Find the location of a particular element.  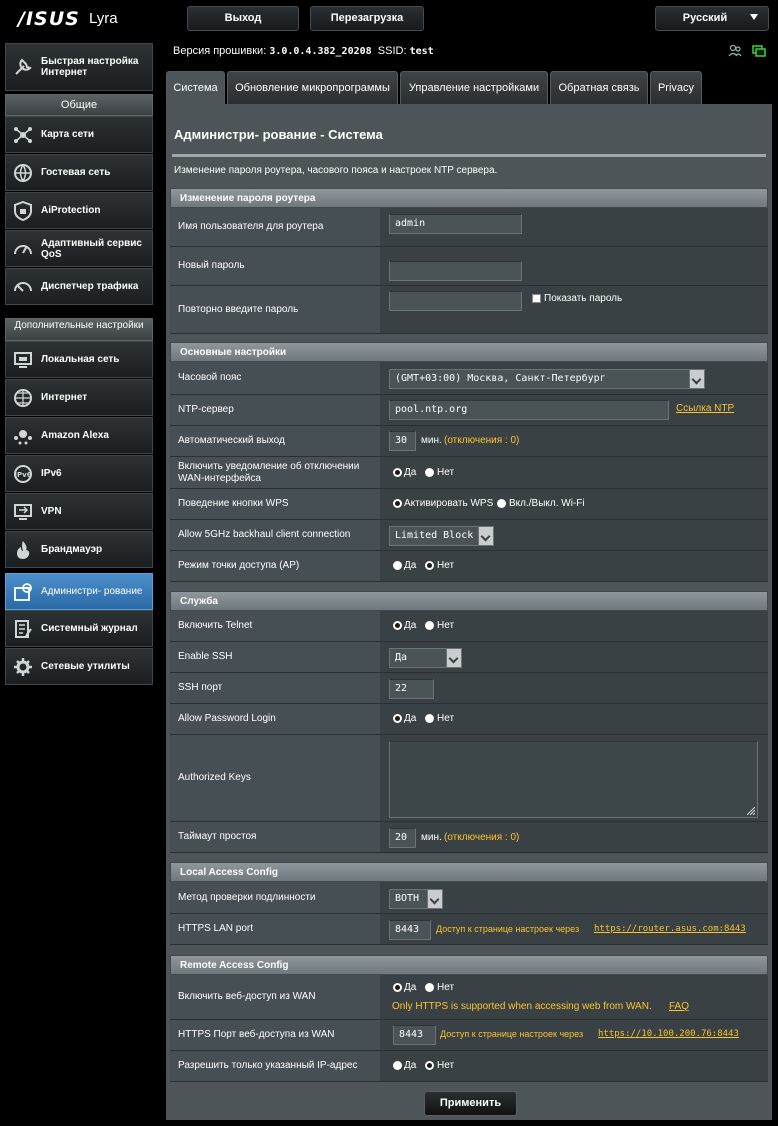

show-password-checkbox is located at coordinates (536, 298).